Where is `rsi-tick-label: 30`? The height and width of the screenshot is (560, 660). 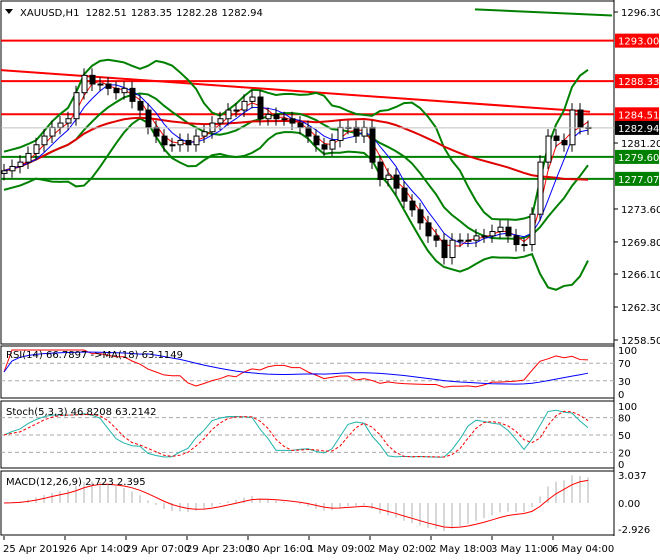 rsi-tick-label: 30 is located at coordinates (624, 382).